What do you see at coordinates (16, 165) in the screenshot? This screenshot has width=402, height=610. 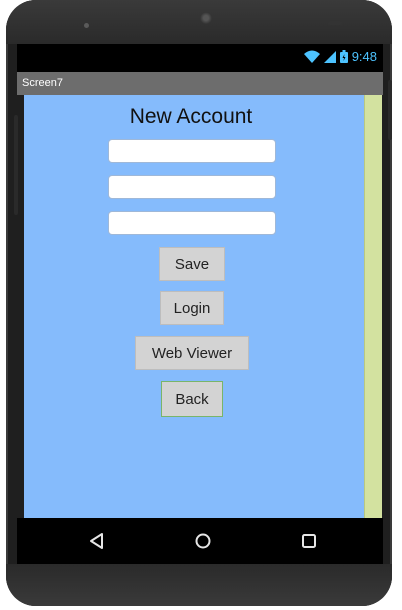 I see `volume-button` at bounding box center [16, 165].